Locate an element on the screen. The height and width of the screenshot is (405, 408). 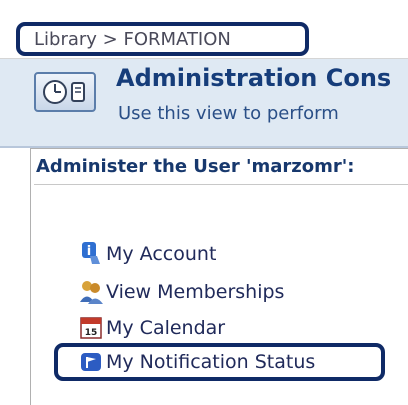
breadcrumb: Library > FORMATION is located at coordinates (162, 39).